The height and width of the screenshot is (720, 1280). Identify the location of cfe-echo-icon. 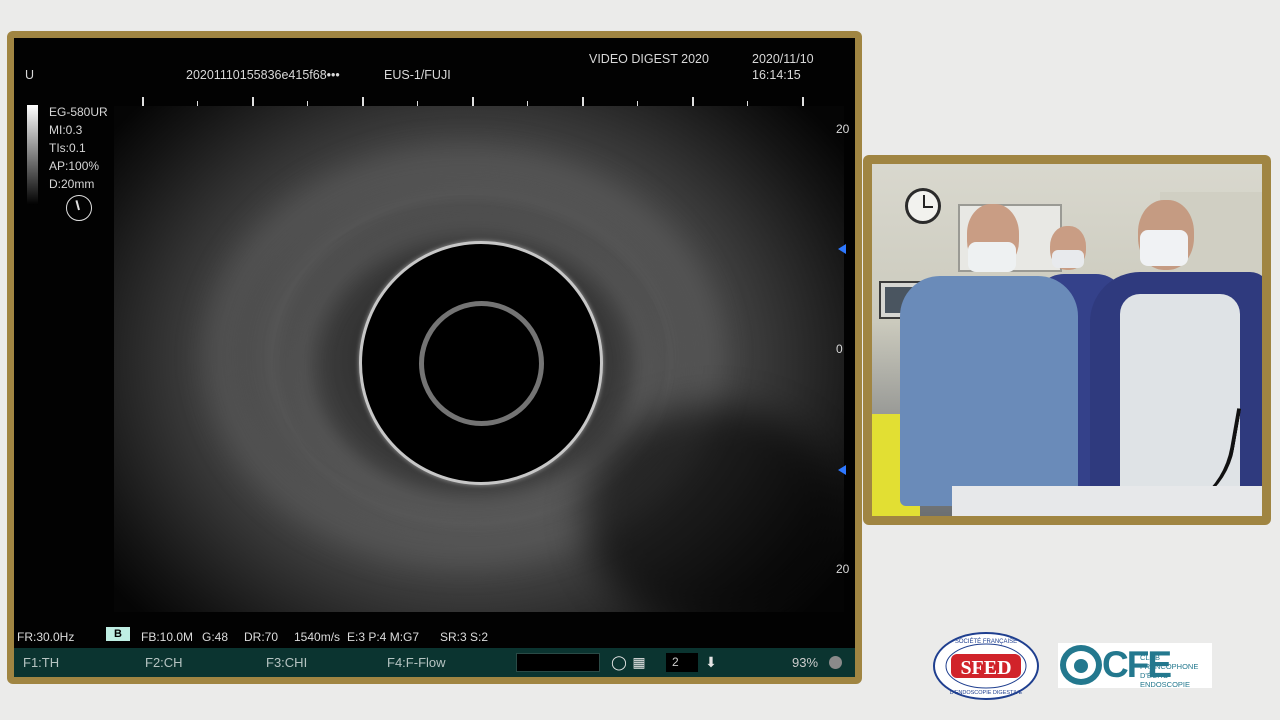
(1081, 665).